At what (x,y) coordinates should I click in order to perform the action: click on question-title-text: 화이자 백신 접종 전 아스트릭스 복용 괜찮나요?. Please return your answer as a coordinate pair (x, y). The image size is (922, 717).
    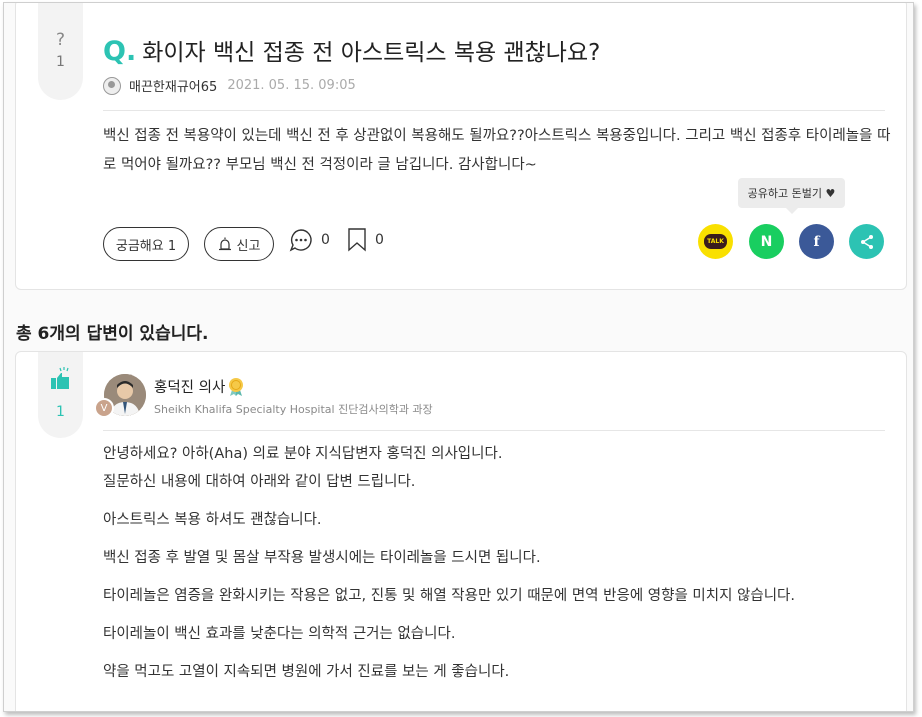
    Looking at the image, I should click on (371, 53).